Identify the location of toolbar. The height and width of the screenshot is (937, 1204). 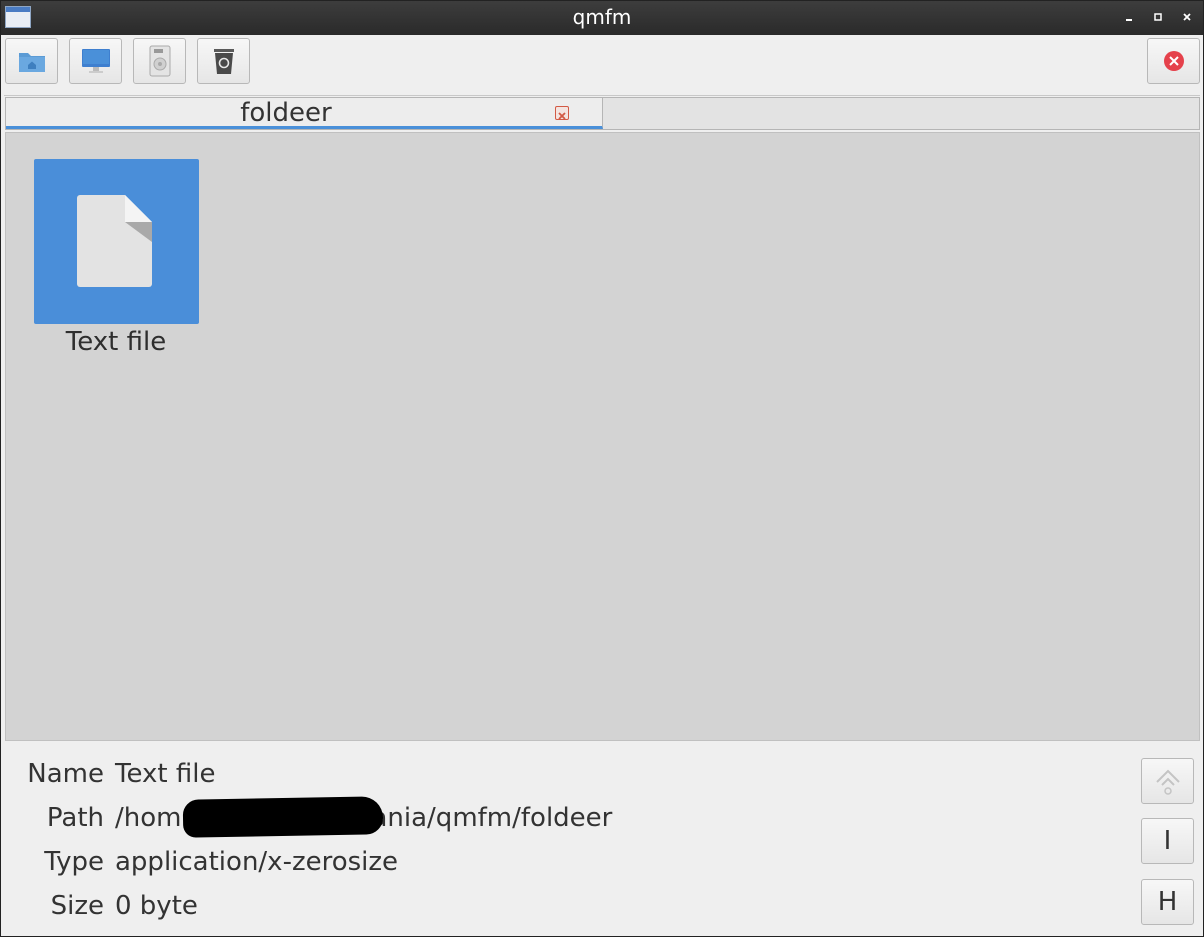
(602, 65).